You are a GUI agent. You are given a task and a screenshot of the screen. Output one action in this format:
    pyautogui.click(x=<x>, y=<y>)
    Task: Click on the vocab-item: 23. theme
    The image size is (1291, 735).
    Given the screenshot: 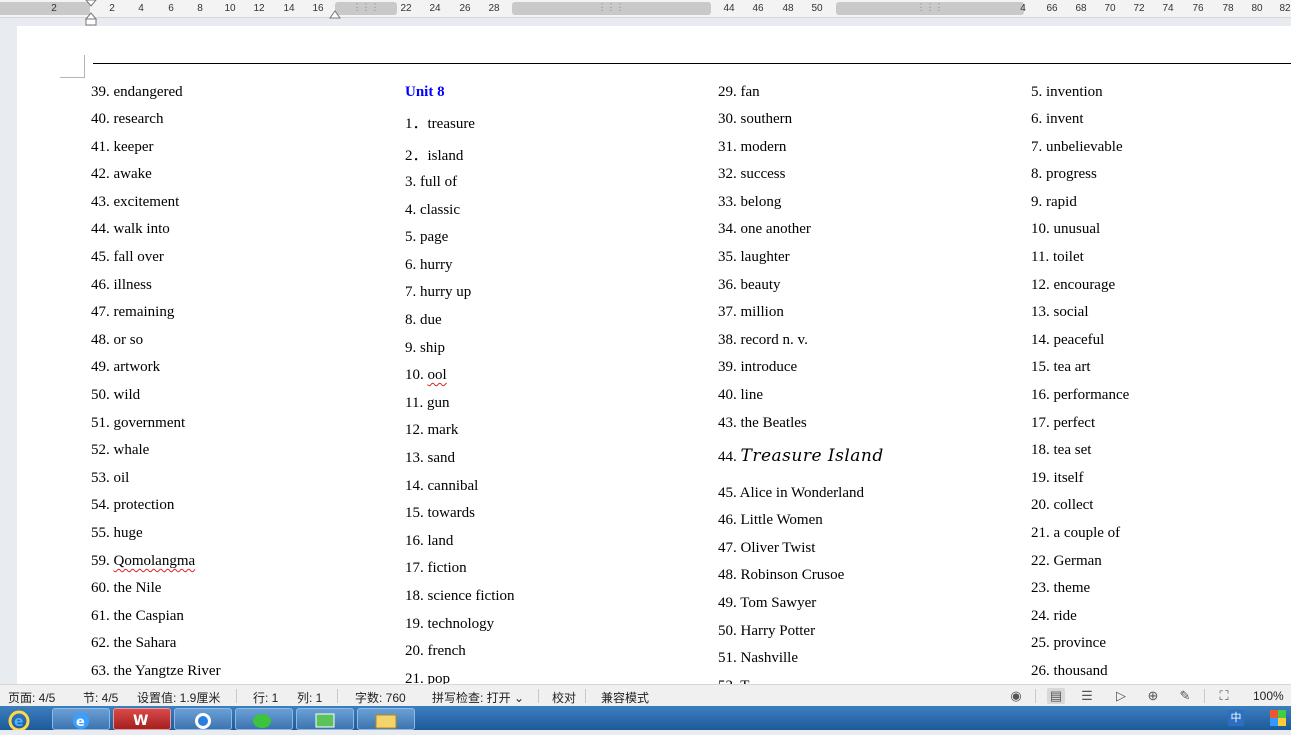 What is the action you would take?
    pyautogui.click(x=1060, y=588)
    